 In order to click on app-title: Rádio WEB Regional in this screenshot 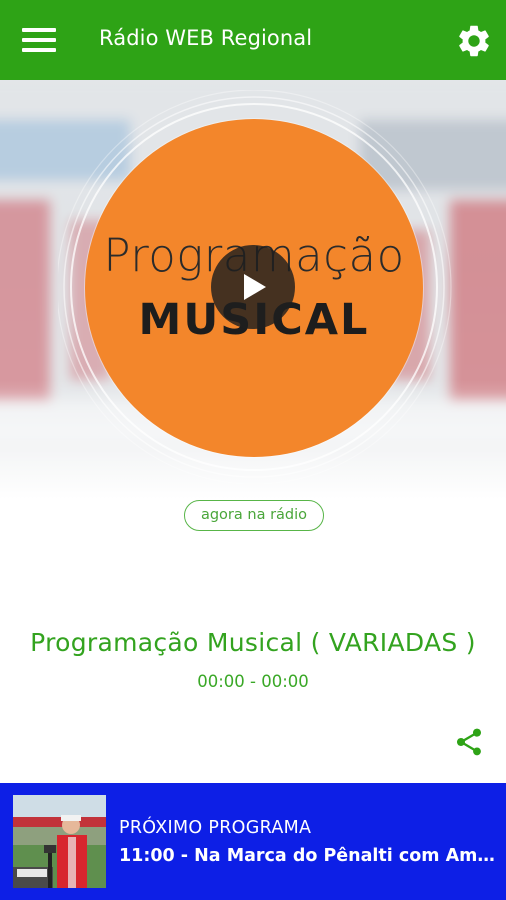, I will do `click(206, 38)`.